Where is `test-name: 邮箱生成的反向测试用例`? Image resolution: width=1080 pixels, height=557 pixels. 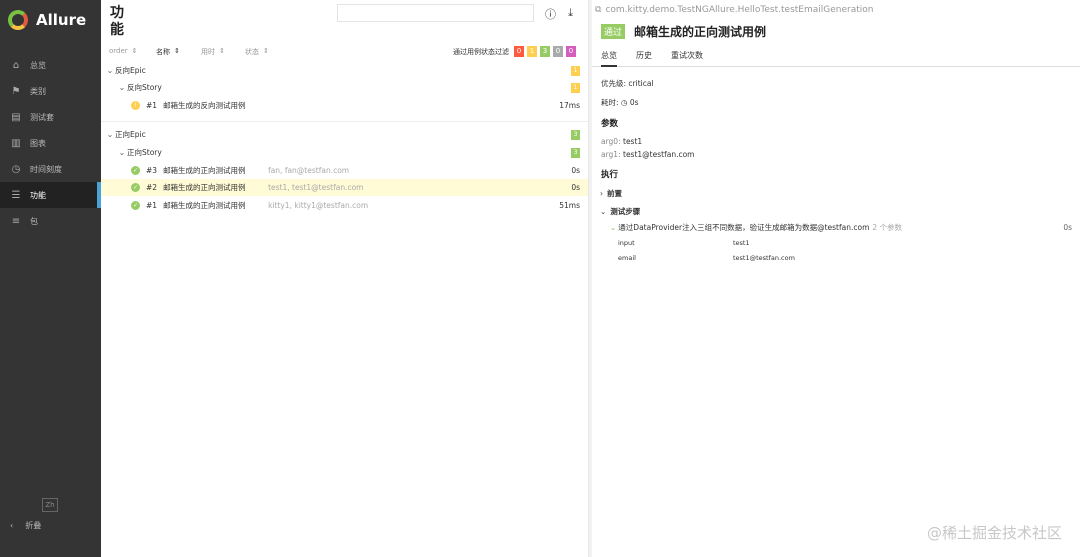 test-name: 邮箱生成的反向测试用例 is located at coordinates (204, 105).